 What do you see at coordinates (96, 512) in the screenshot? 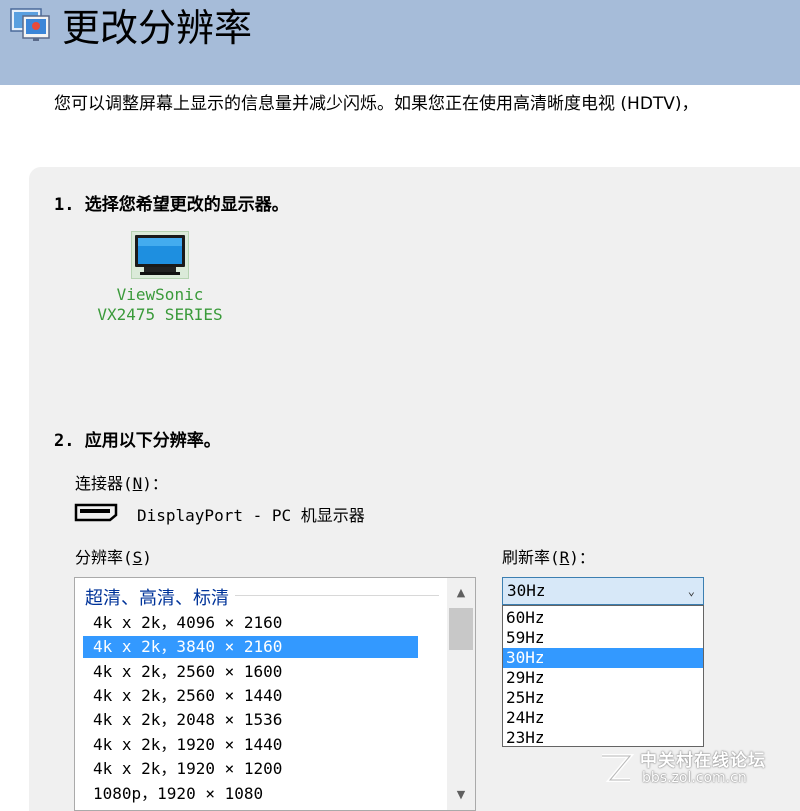
I see `displayport-icon` at bounding box center [96, 512].